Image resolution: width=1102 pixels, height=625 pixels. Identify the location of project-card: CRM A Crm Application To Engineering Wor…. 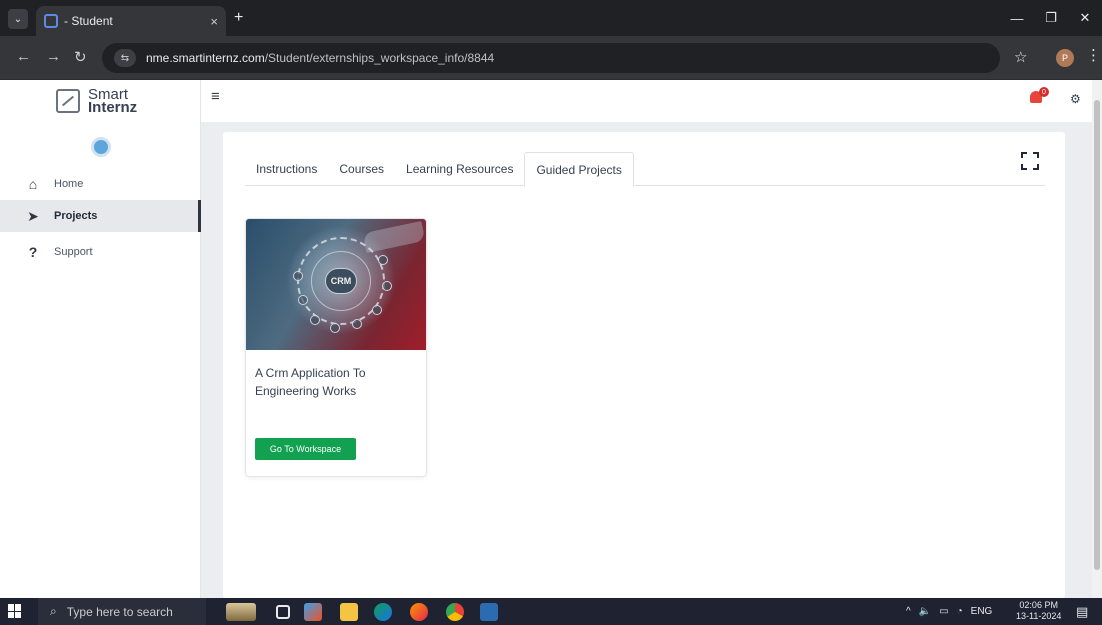
(336, 347).